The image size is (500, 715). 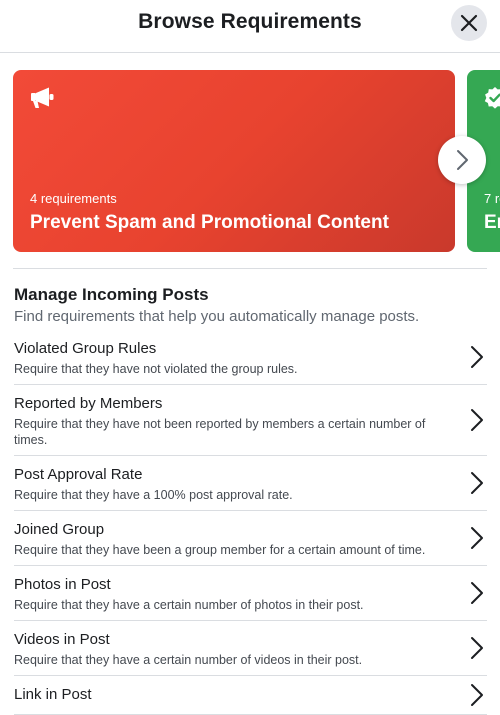 I want to click on item-title: Joined Group, so click(x=59, y=529).